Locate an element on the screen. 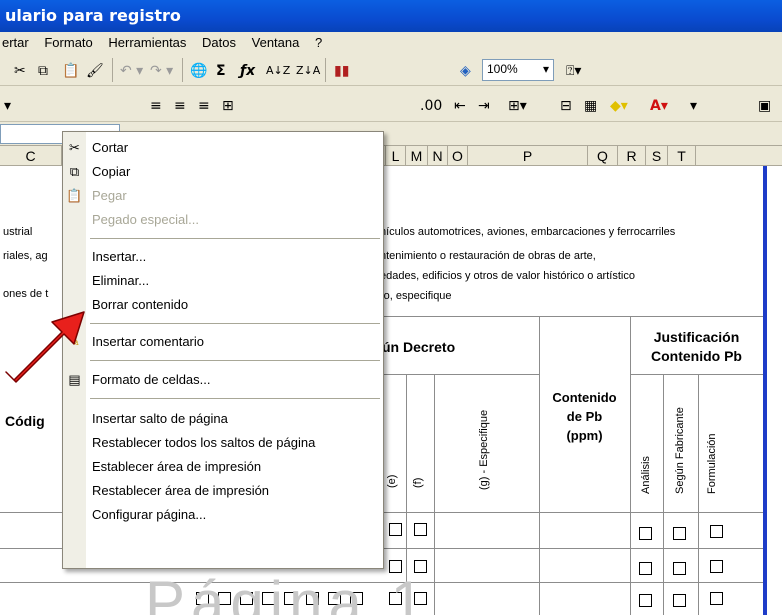 Image resolution: width=782 pixels, height=615 pixels. col-header-l: L is located at coordinates (396, 156).